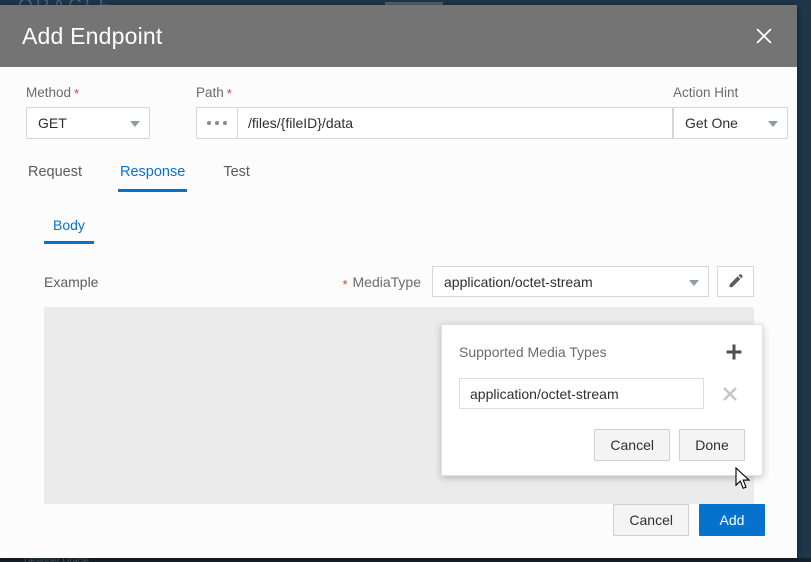  Describe the element at coordinates (92, 35) in the screenshot. I see `page-title: Add Endpoint` at that location.